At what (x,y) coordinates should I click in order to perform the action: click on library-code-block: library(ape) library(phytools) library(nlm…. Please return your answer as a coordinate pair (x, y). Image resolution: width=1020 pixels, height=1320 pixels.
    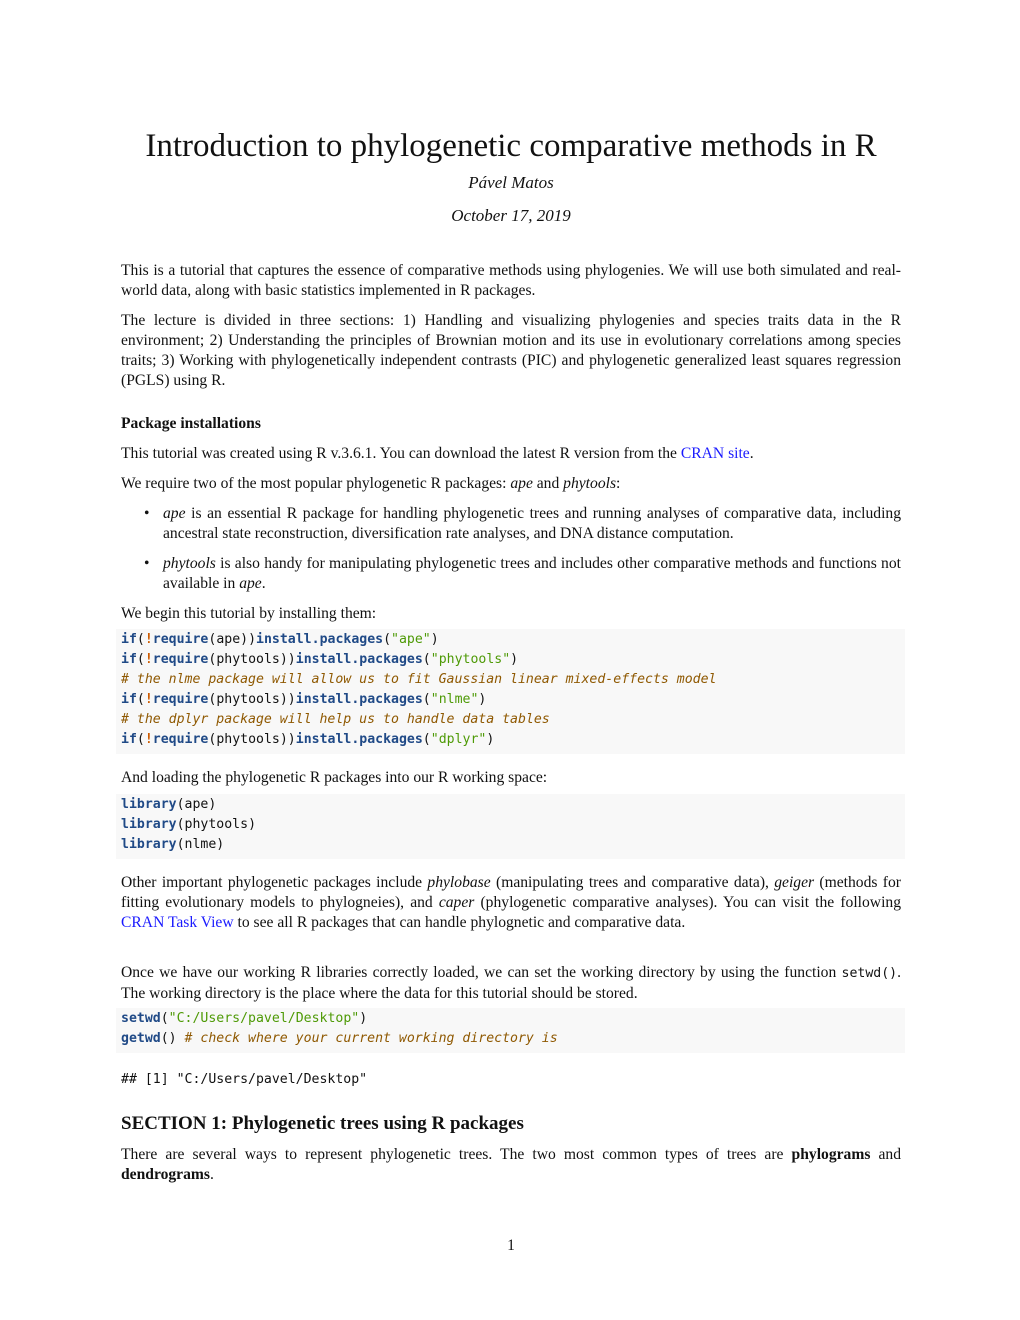
    Looking at the image, I should click on (510, 826).